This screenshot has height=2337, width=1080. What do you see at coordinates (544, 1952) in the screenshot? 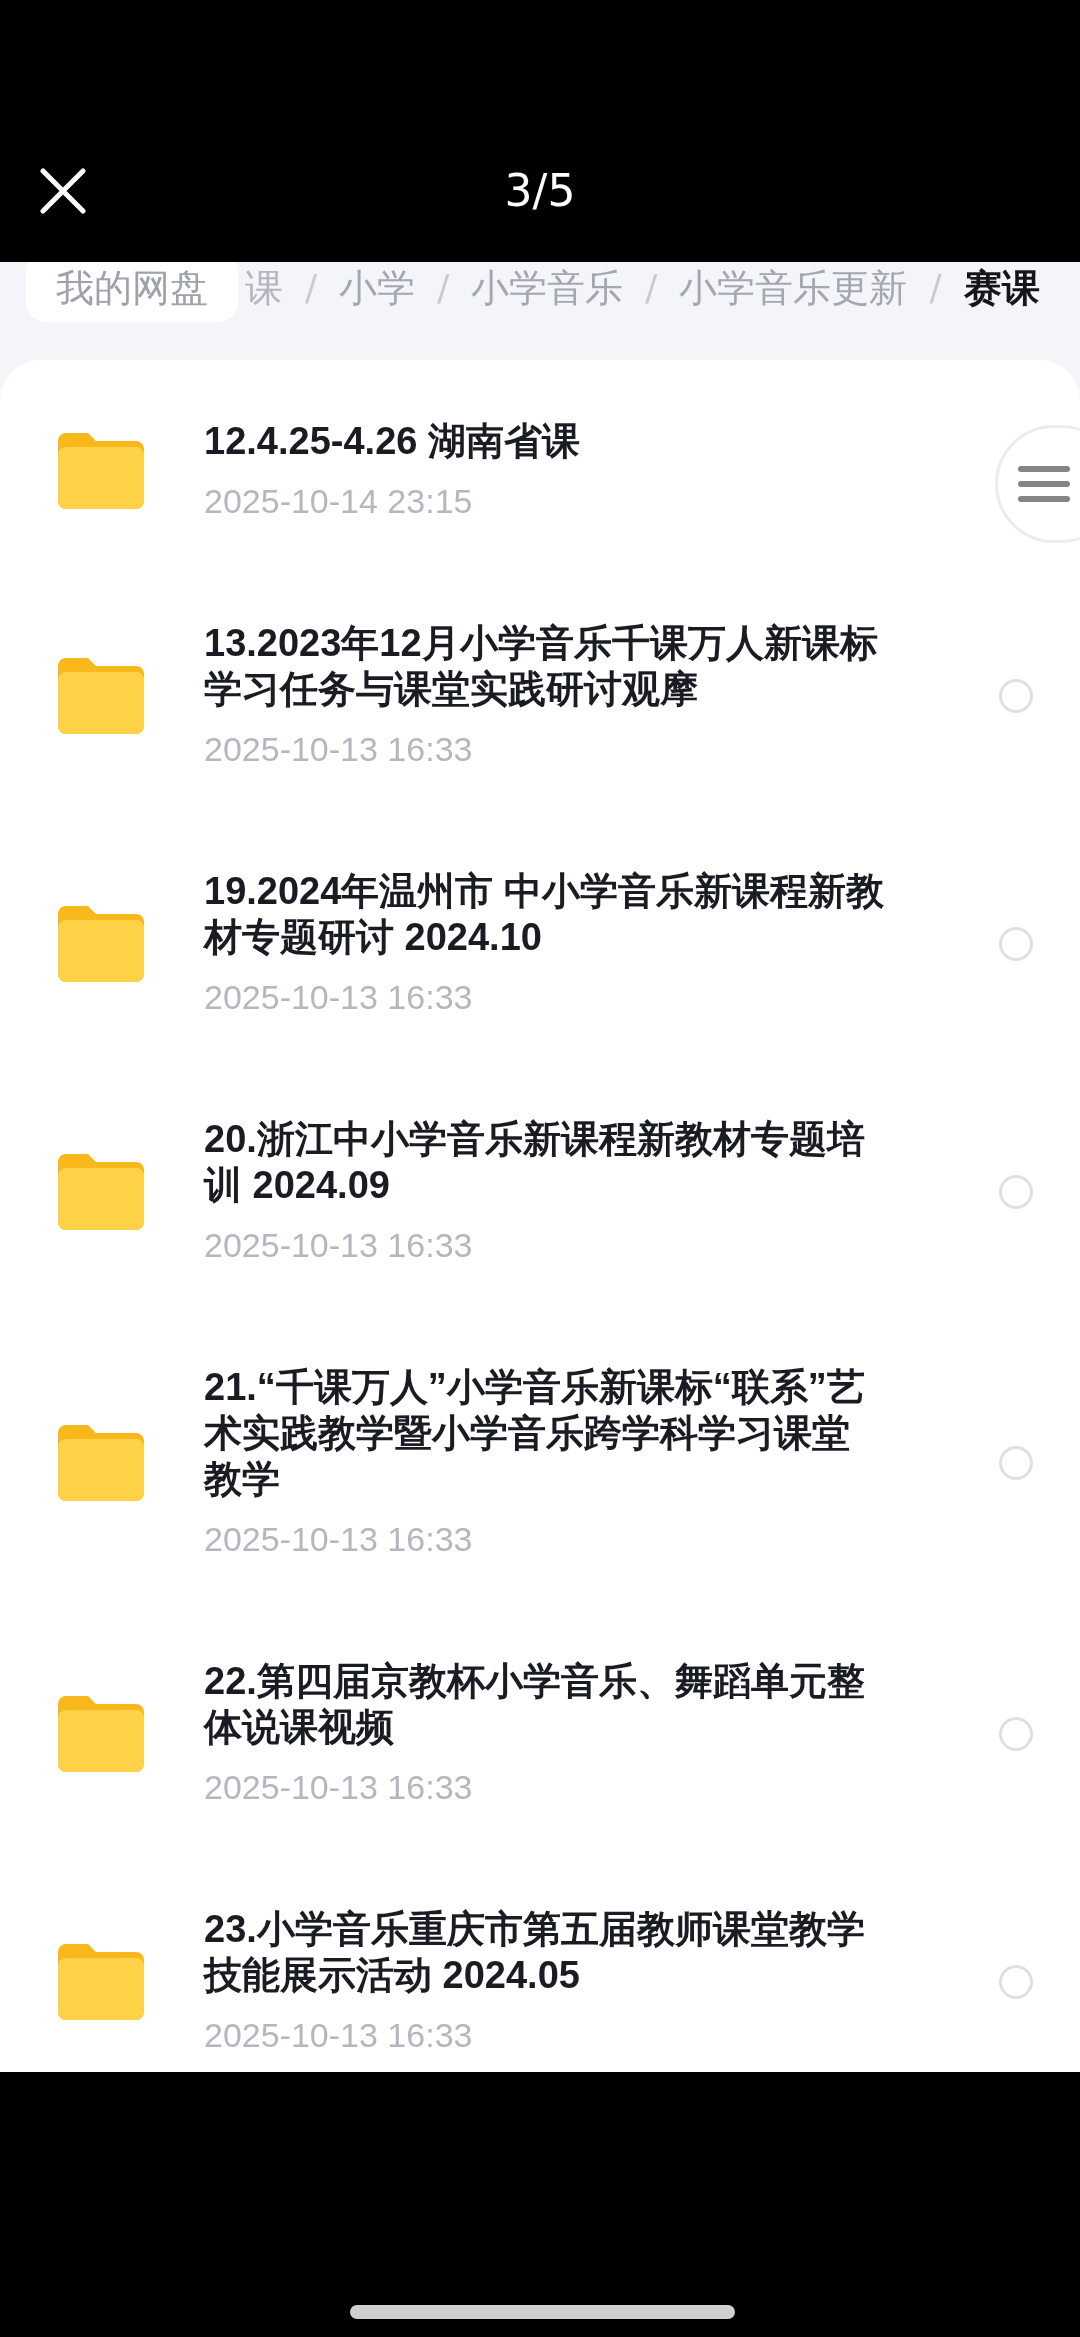
I see `folder-name: 23.小学音乐重庆市第五届教师课堂教学技能展示活动 2024.05` at bounding box center [544, 1952].